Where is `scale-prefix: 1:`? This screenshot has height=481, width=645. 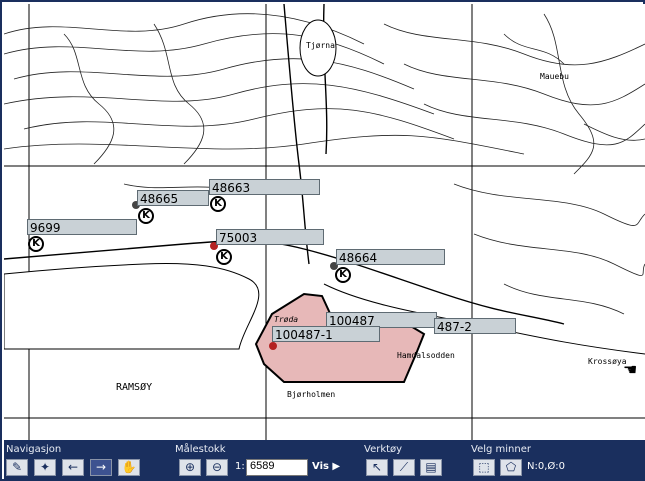
scale-prefix: 1: is located at coordinates (240, 466).